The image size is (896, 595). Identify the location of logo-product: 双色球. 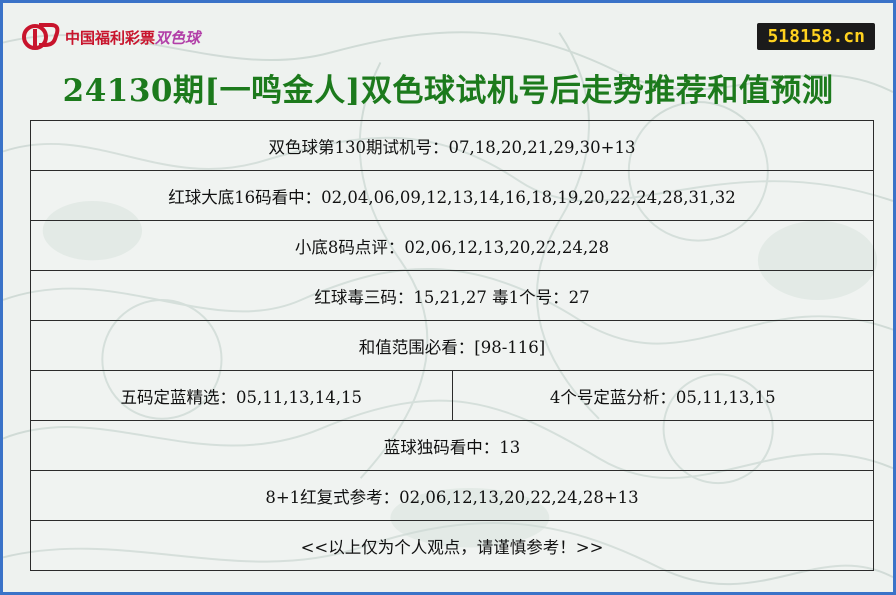
(178, 37).